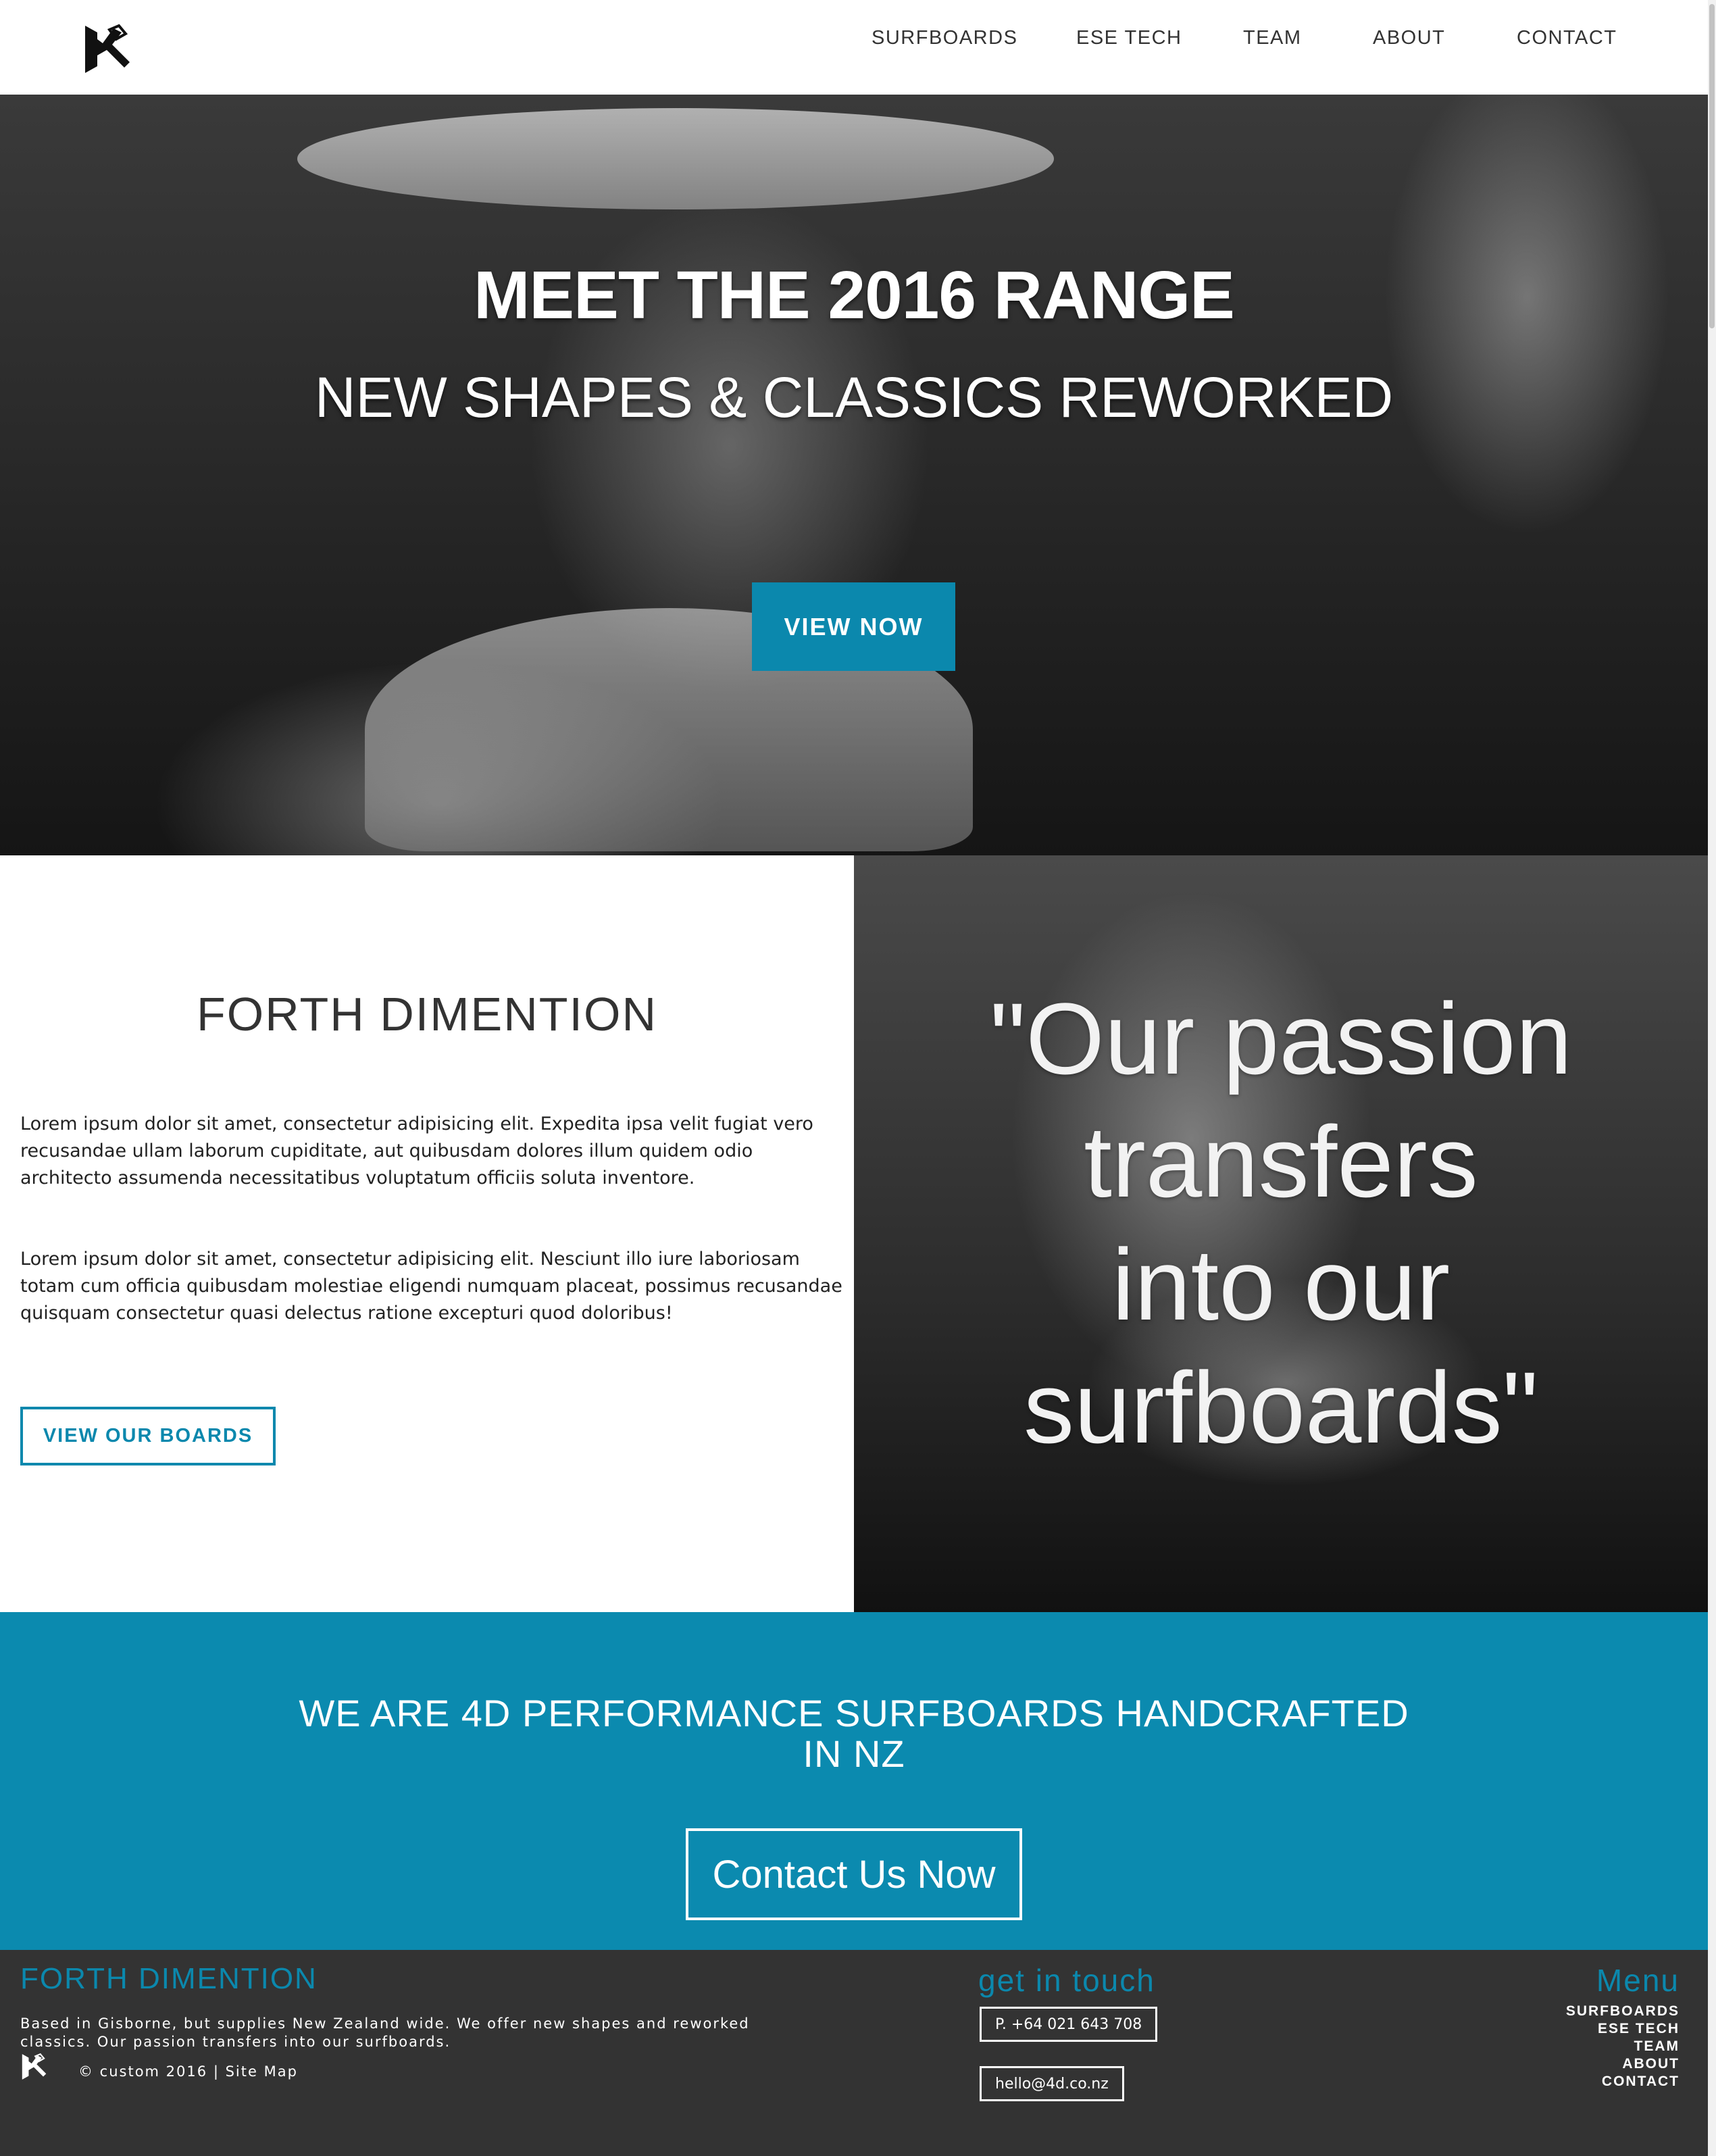 The width and height of the screenshot is (1716, 2156). What do you see at coordinates (1638, 1980) in the screenshot?
I see `footer-menu-title: Menu` at bounding box center [1638, 1980].